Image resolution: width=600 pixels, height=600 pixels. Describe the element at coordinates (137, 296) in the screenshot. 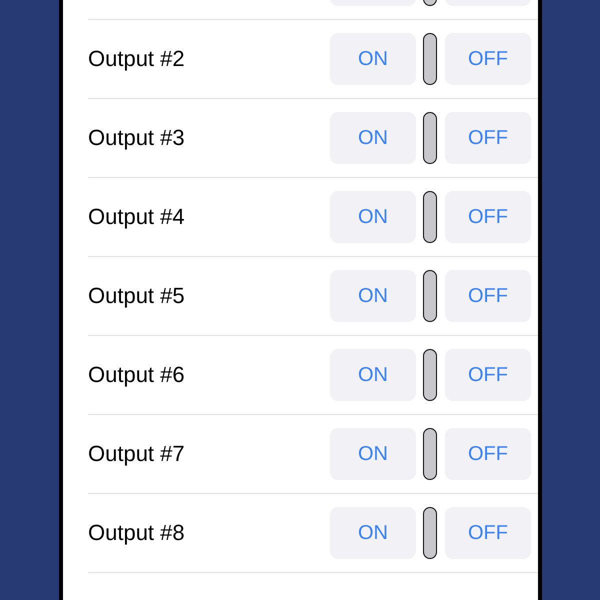

I see `output-label: Output #5` at that location.